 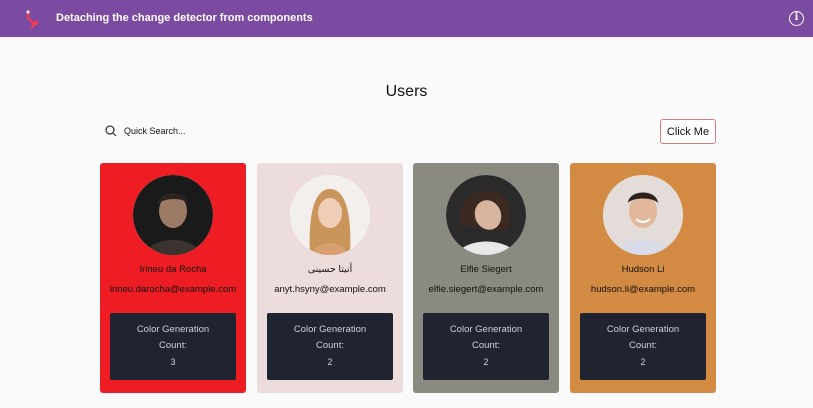 What do you see at coordinates (173, 269) in the screenshot?
I see `user-name: Irineu da Rocha` at bounding box center [173, 269].